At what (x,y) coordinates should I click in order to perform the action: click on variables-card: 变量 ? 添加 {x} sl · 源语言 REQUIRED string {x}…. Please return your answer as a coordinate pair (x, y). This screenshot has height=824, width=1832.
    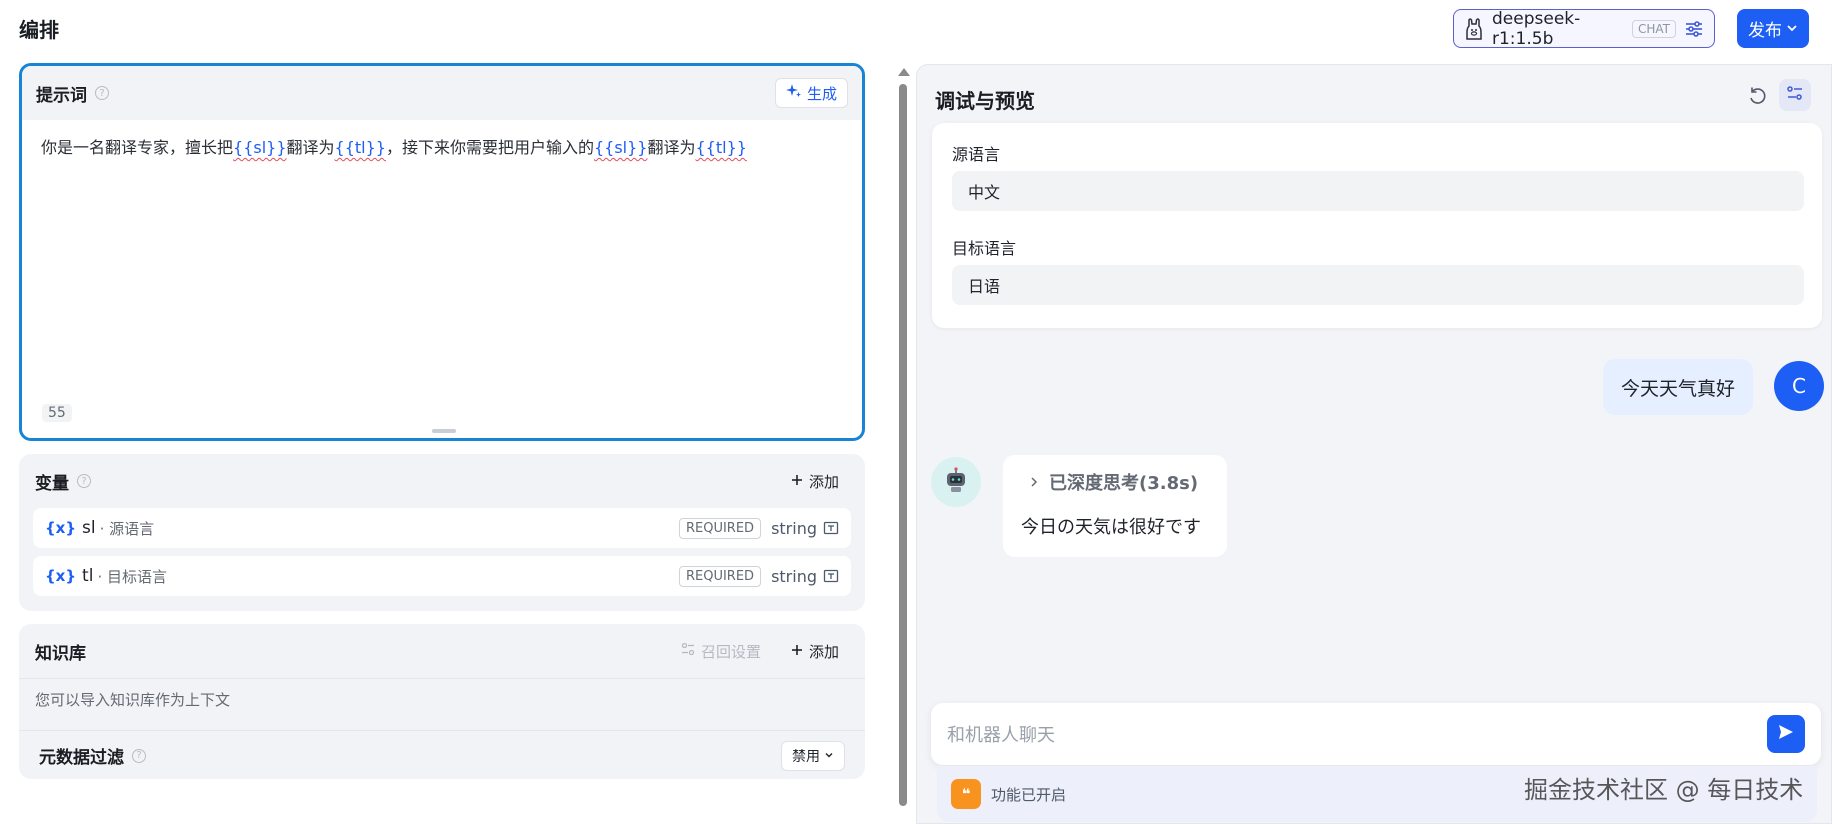
    Looking at the image, I should click on (442, 532).